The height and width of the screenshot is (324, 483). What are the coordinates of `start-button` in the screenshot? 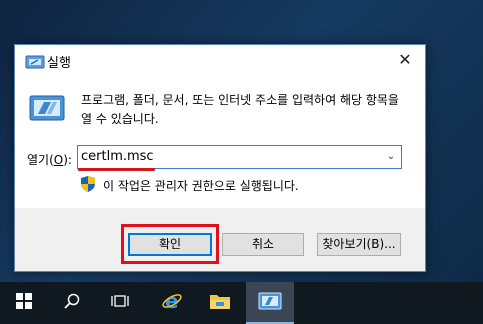 It's located at (24, 303).